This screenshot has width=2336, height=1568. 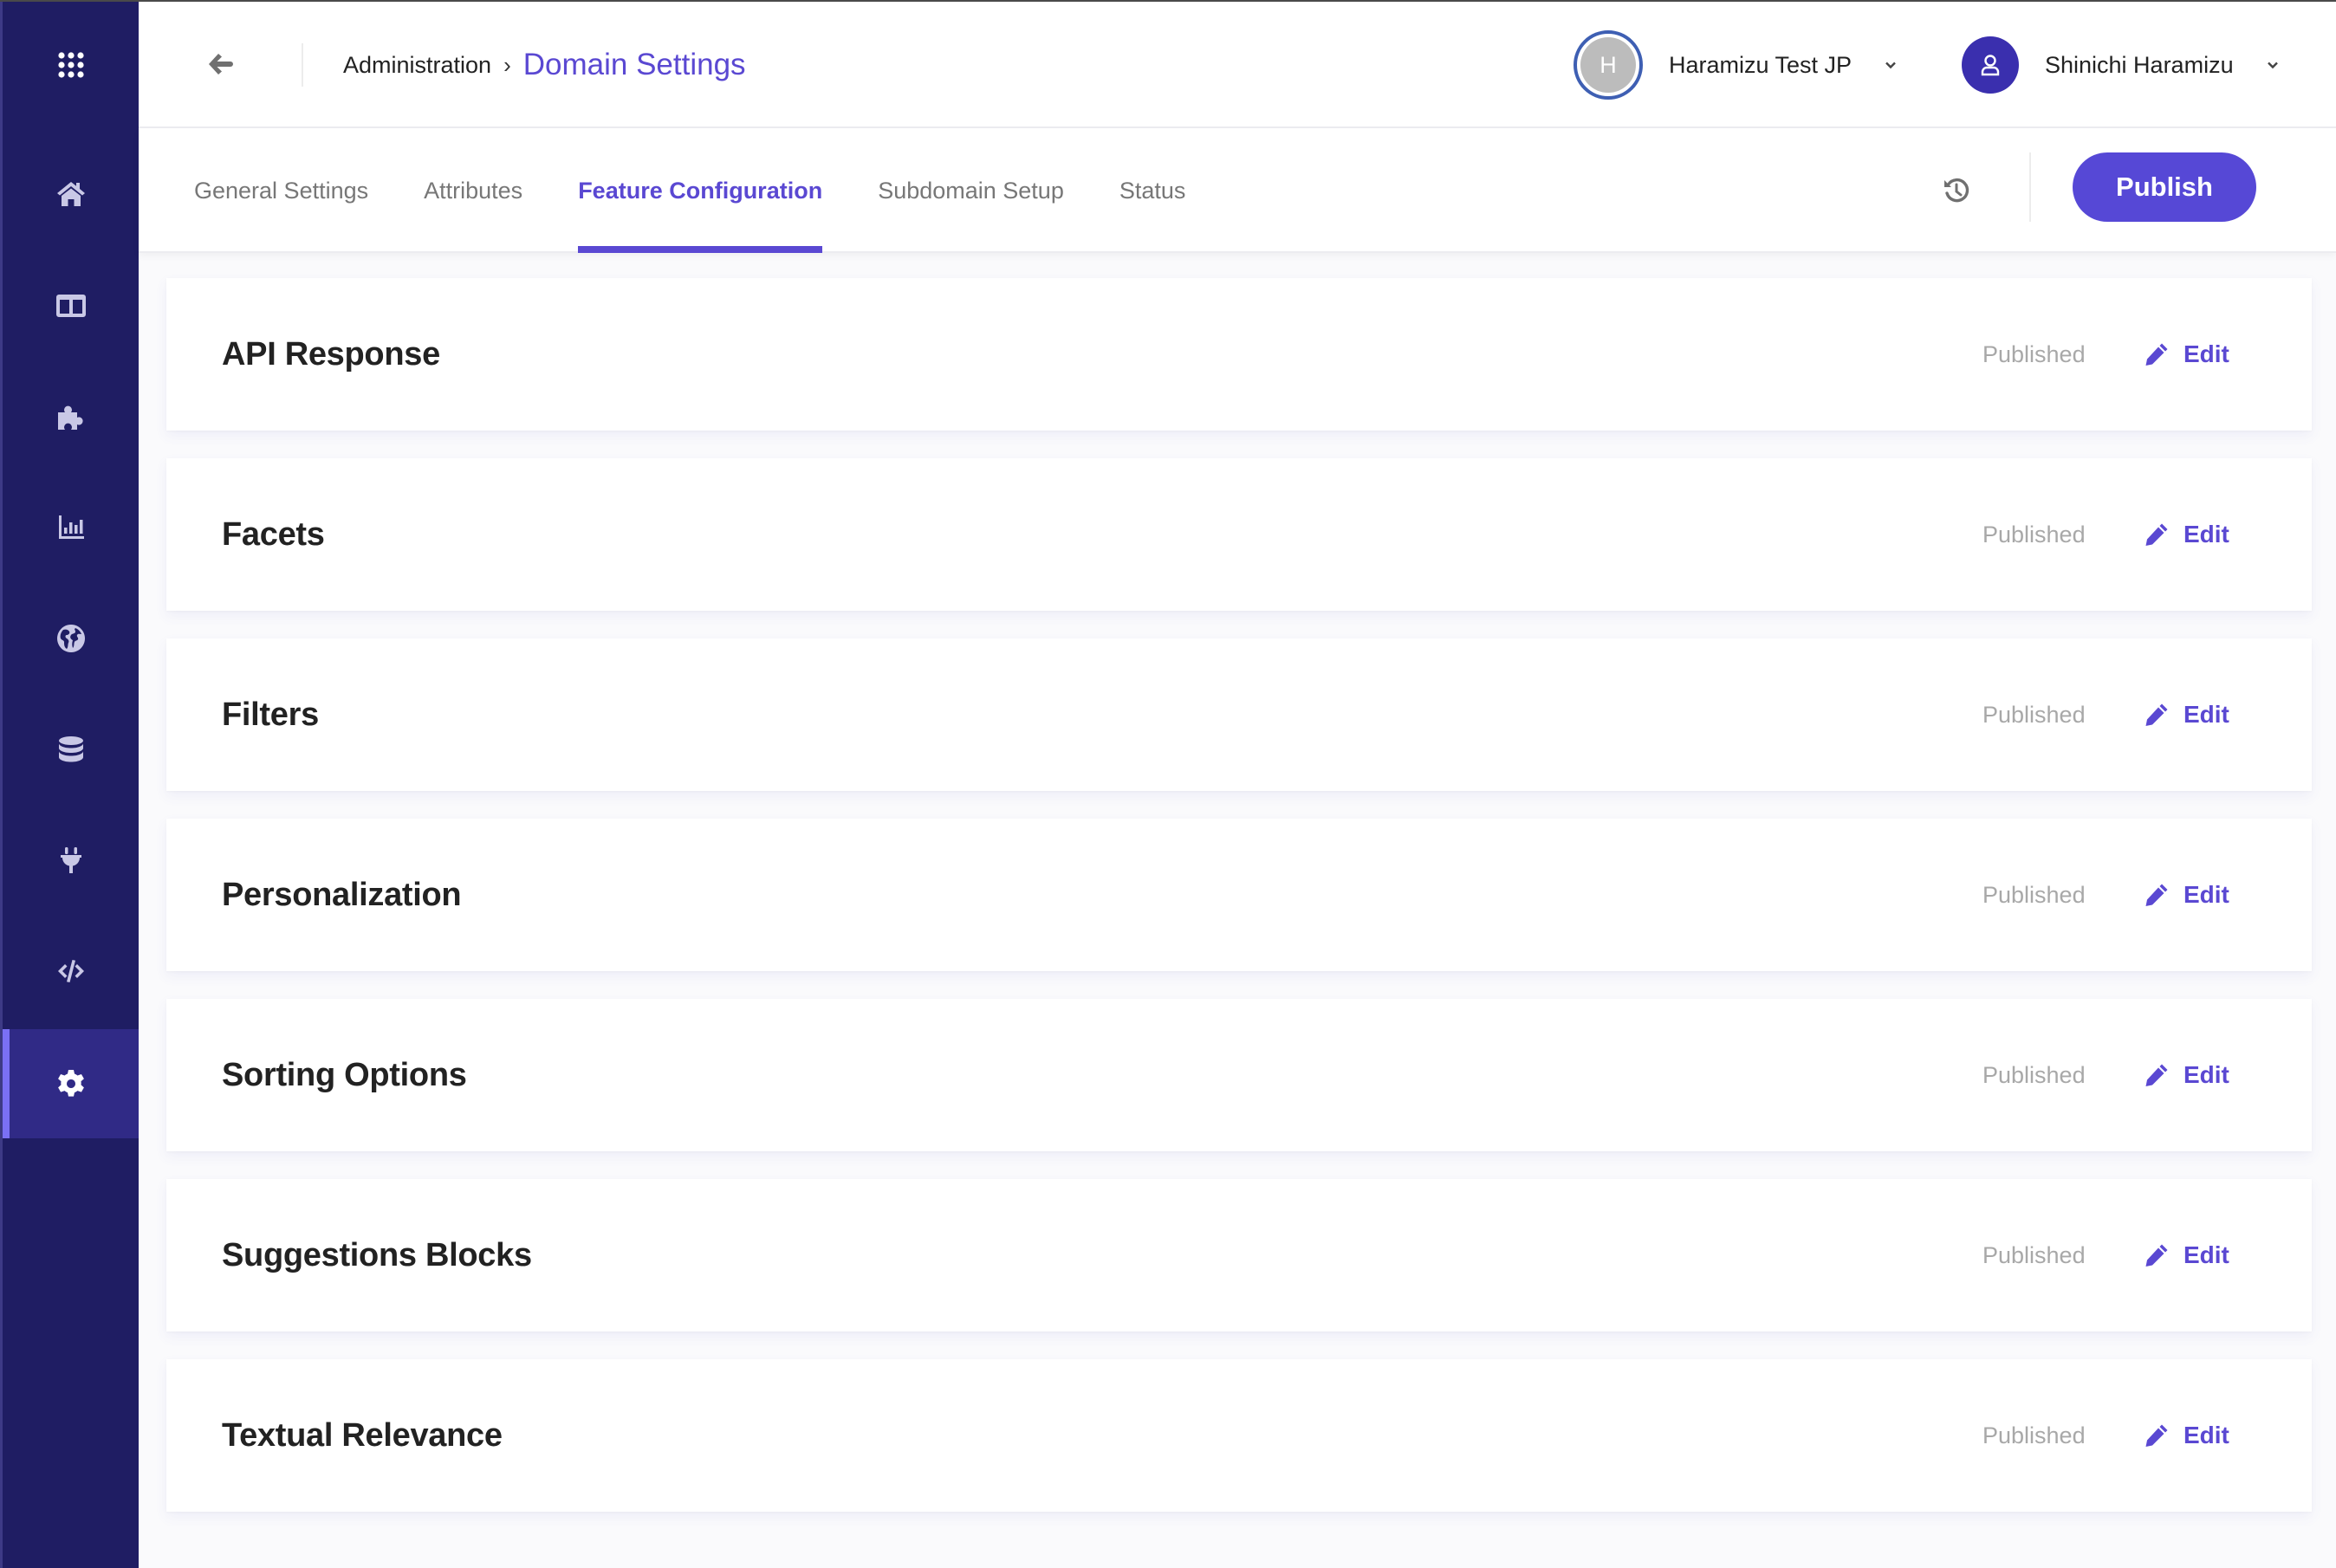 What do you see at coordinates (1239, 1075) in the screenshot?
I see `feature-card-sorting-options: Sorting Options Published Edit` at bounding box center [1239, 1075].